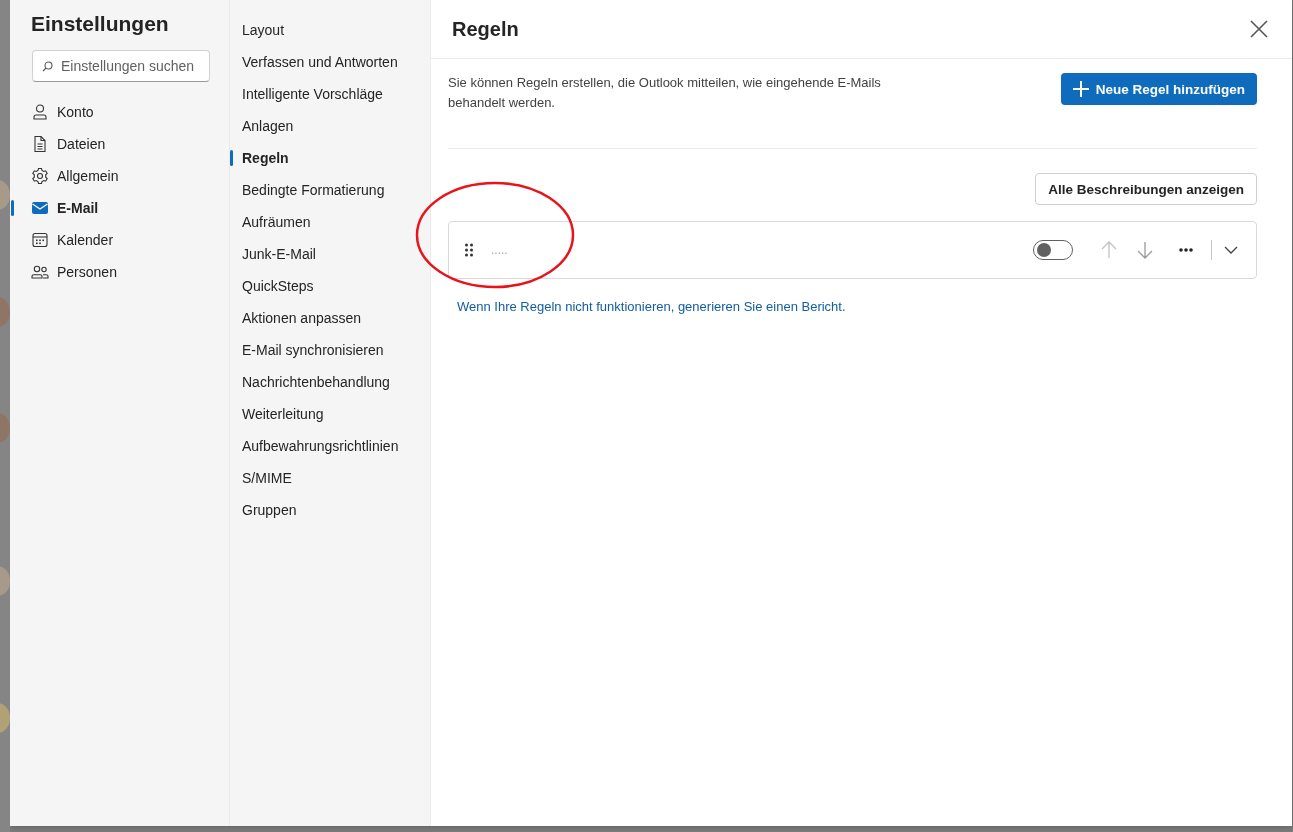 This screenshot has height=832, width=1293. What do you see at coordinates (330, 414) in the screenshot?
I see `nav-item: Weiterleitung` at bounding box center [330, 414].